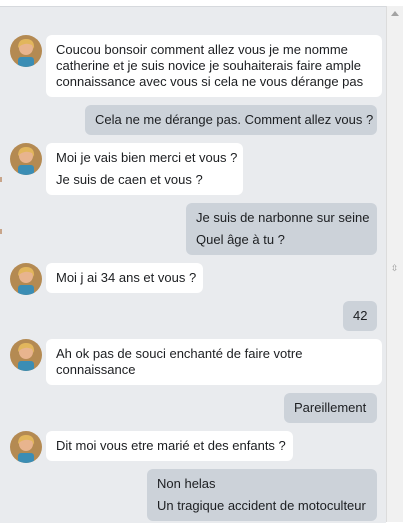 This screenshot has width=403, height=523. I want to click on message-text: Moi je vais bien merci et vous ?, so click(147, 157).